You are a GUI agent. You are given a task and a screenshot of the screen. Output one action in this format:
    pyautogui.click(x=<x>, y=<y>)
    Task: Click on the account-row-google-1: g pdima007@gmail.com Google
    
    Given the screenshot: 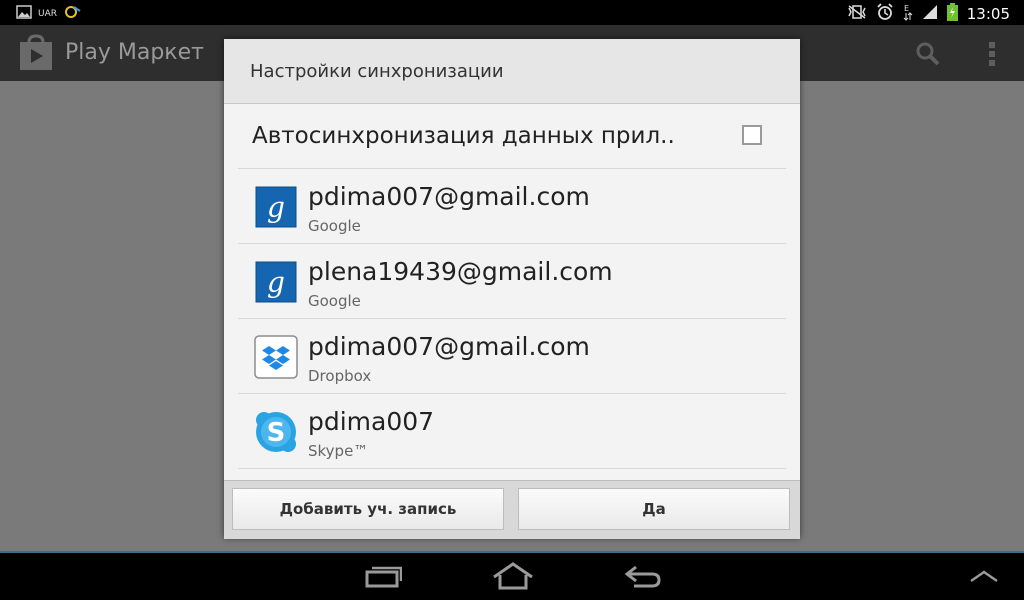 What is the action you would take?
    pyautogui.click(x=512, y=206)
    